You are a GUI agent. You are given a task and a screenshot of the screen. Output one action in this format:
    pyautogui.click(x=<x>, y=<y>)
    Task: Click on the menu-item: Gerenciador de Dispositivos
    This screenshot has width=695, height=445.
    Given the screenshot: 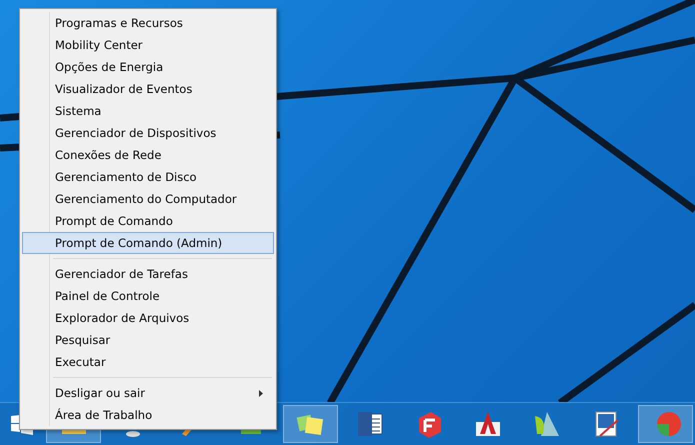 What is the action you would take?
    pyautogui.click(x=148, y=133)
    